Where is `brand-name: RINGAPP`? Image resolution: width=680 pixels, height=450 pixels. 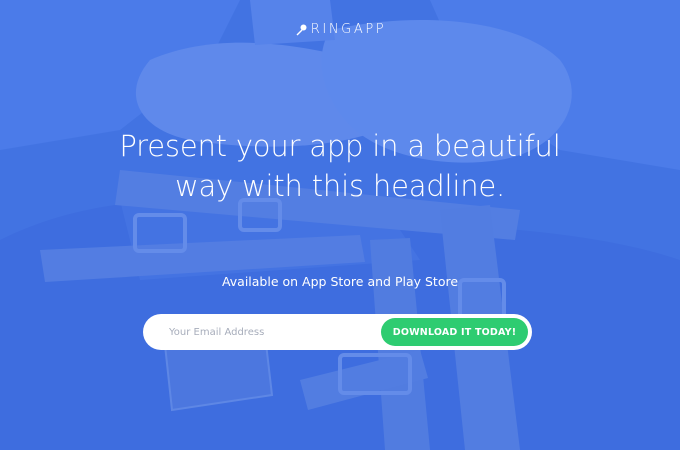
brand-name: RINGAPP is located at coordinates (348, 29).